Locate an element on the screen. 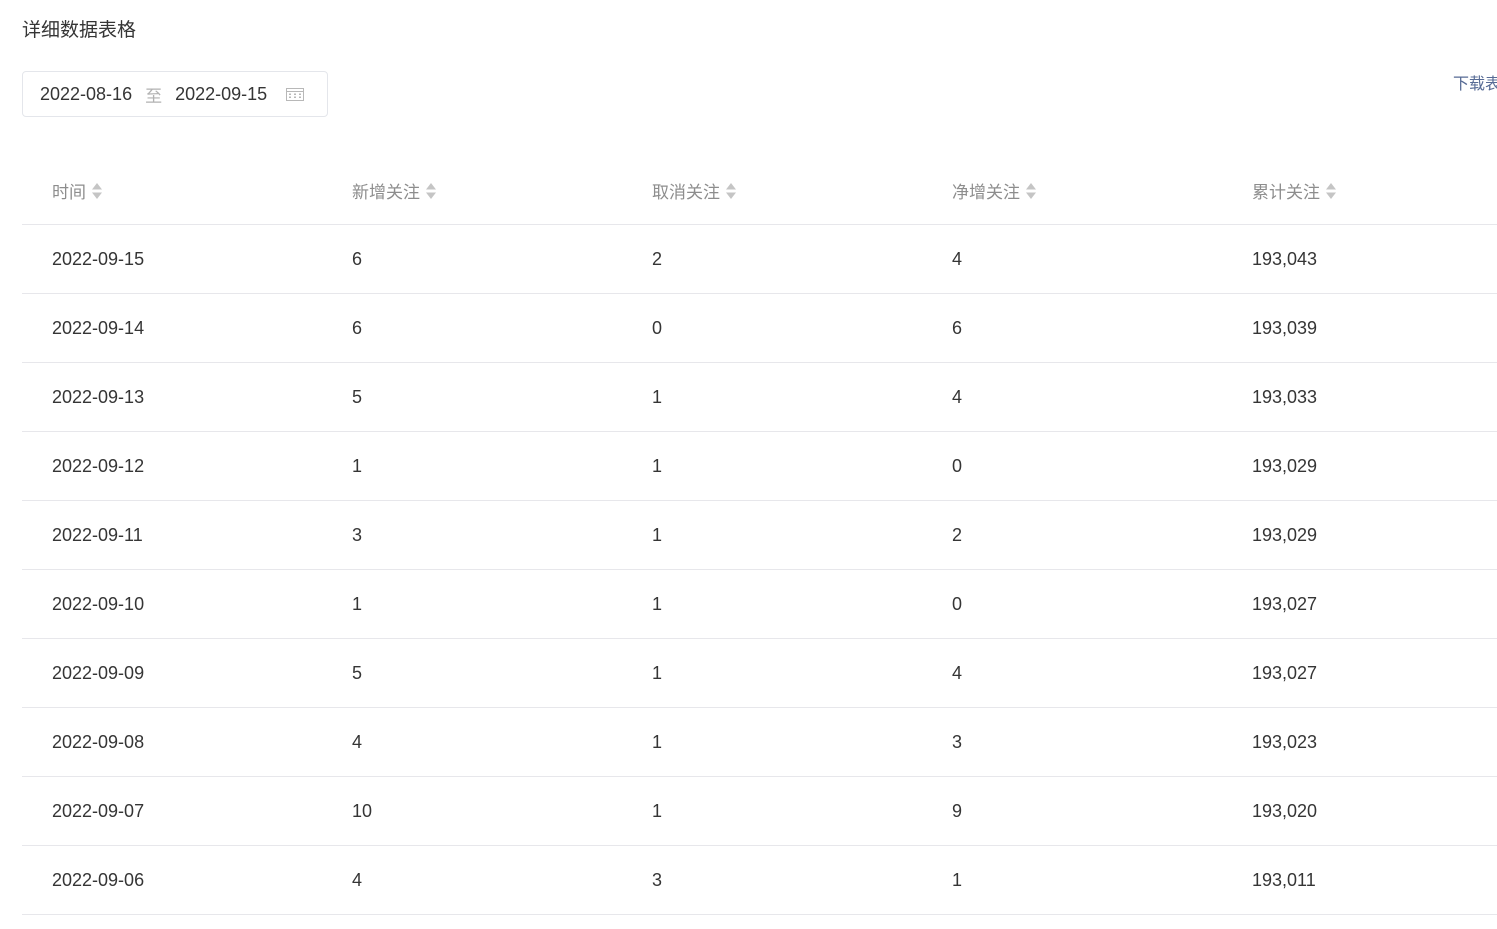 This screenshot has width=1497, height=929. cell-col-date: 2022-09-12 is located at coordinates (98, 465).